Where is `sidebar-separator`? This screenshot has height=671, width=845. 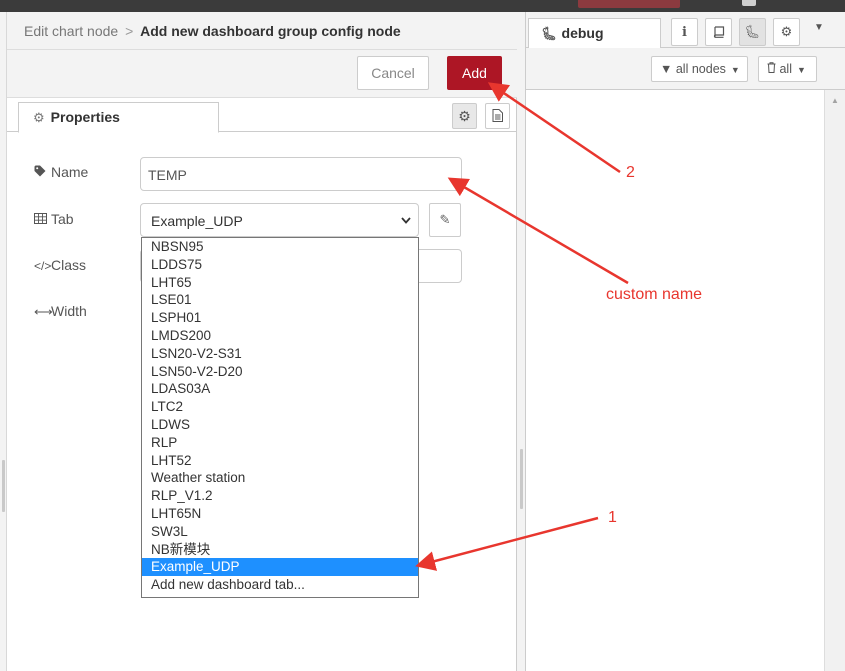 sidebar-separator is located at coordinates (521, 341).